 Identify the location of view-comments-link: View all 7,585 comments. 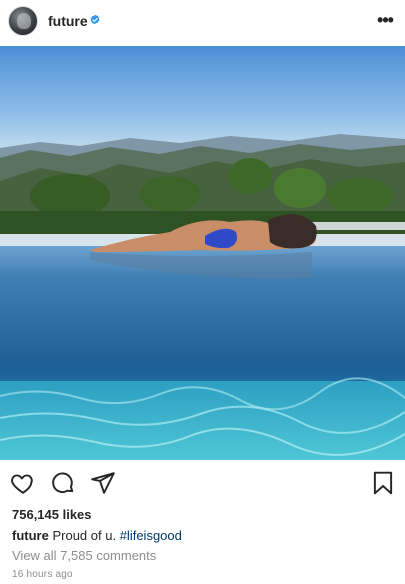
(84, 555).